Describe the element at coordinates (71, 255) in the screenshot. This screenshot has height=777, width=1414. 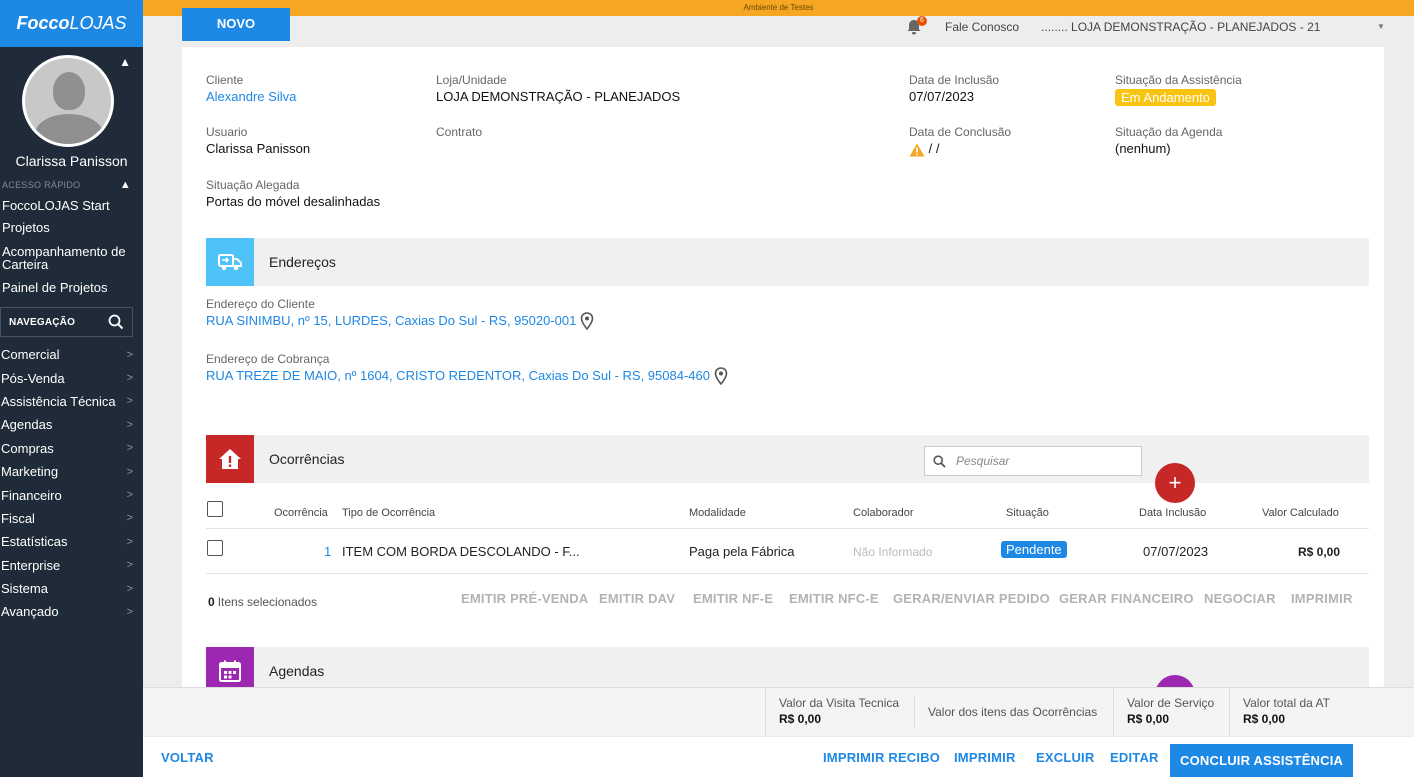
I see `quick-item-acompanhamento: Acompanhamento de Carteira` at that location.